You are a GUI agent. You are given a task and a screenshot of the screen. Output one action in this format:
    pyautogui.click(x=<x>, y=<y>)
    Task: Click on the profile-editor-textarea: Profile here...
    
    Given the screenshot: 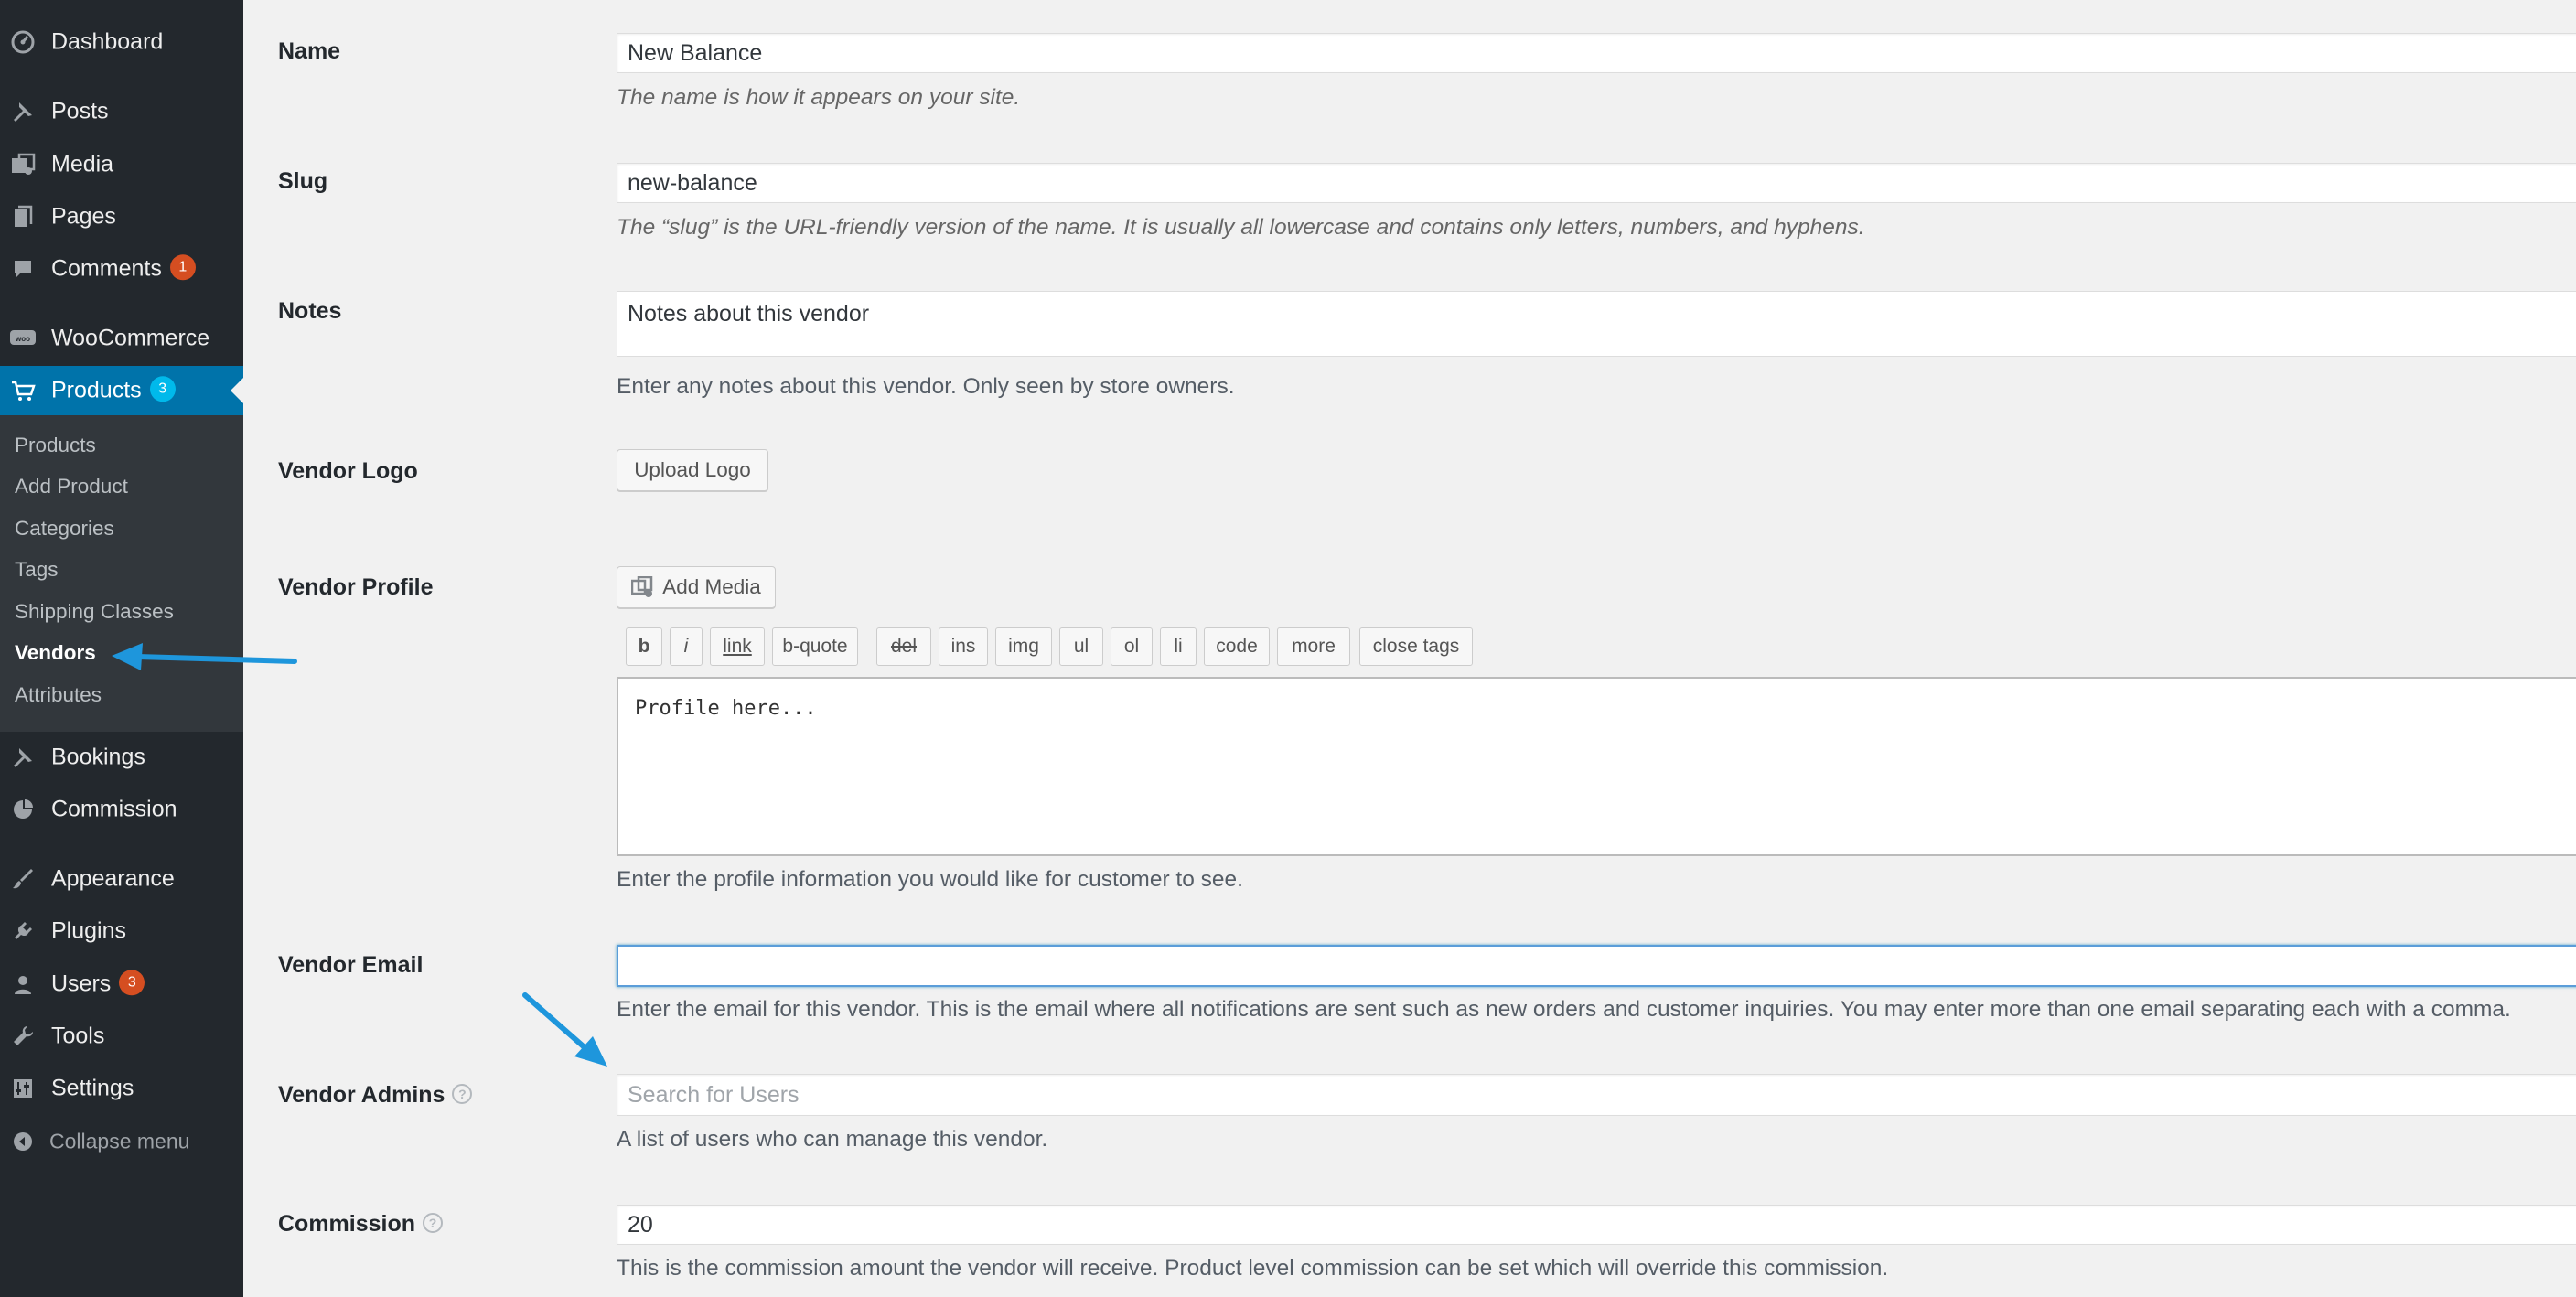 What is the action you would take?
    pyautogui.click(x=1596, y=766)
    